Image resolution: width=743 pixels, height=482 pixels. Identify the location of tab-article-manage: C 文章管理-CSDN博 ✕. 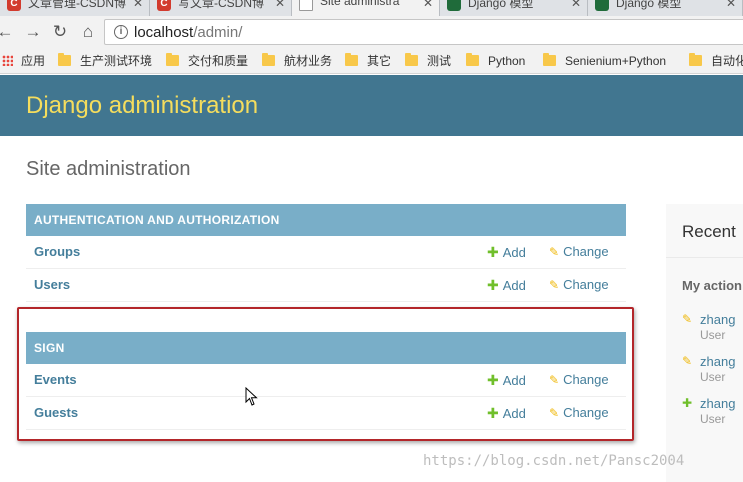
(75, 8).